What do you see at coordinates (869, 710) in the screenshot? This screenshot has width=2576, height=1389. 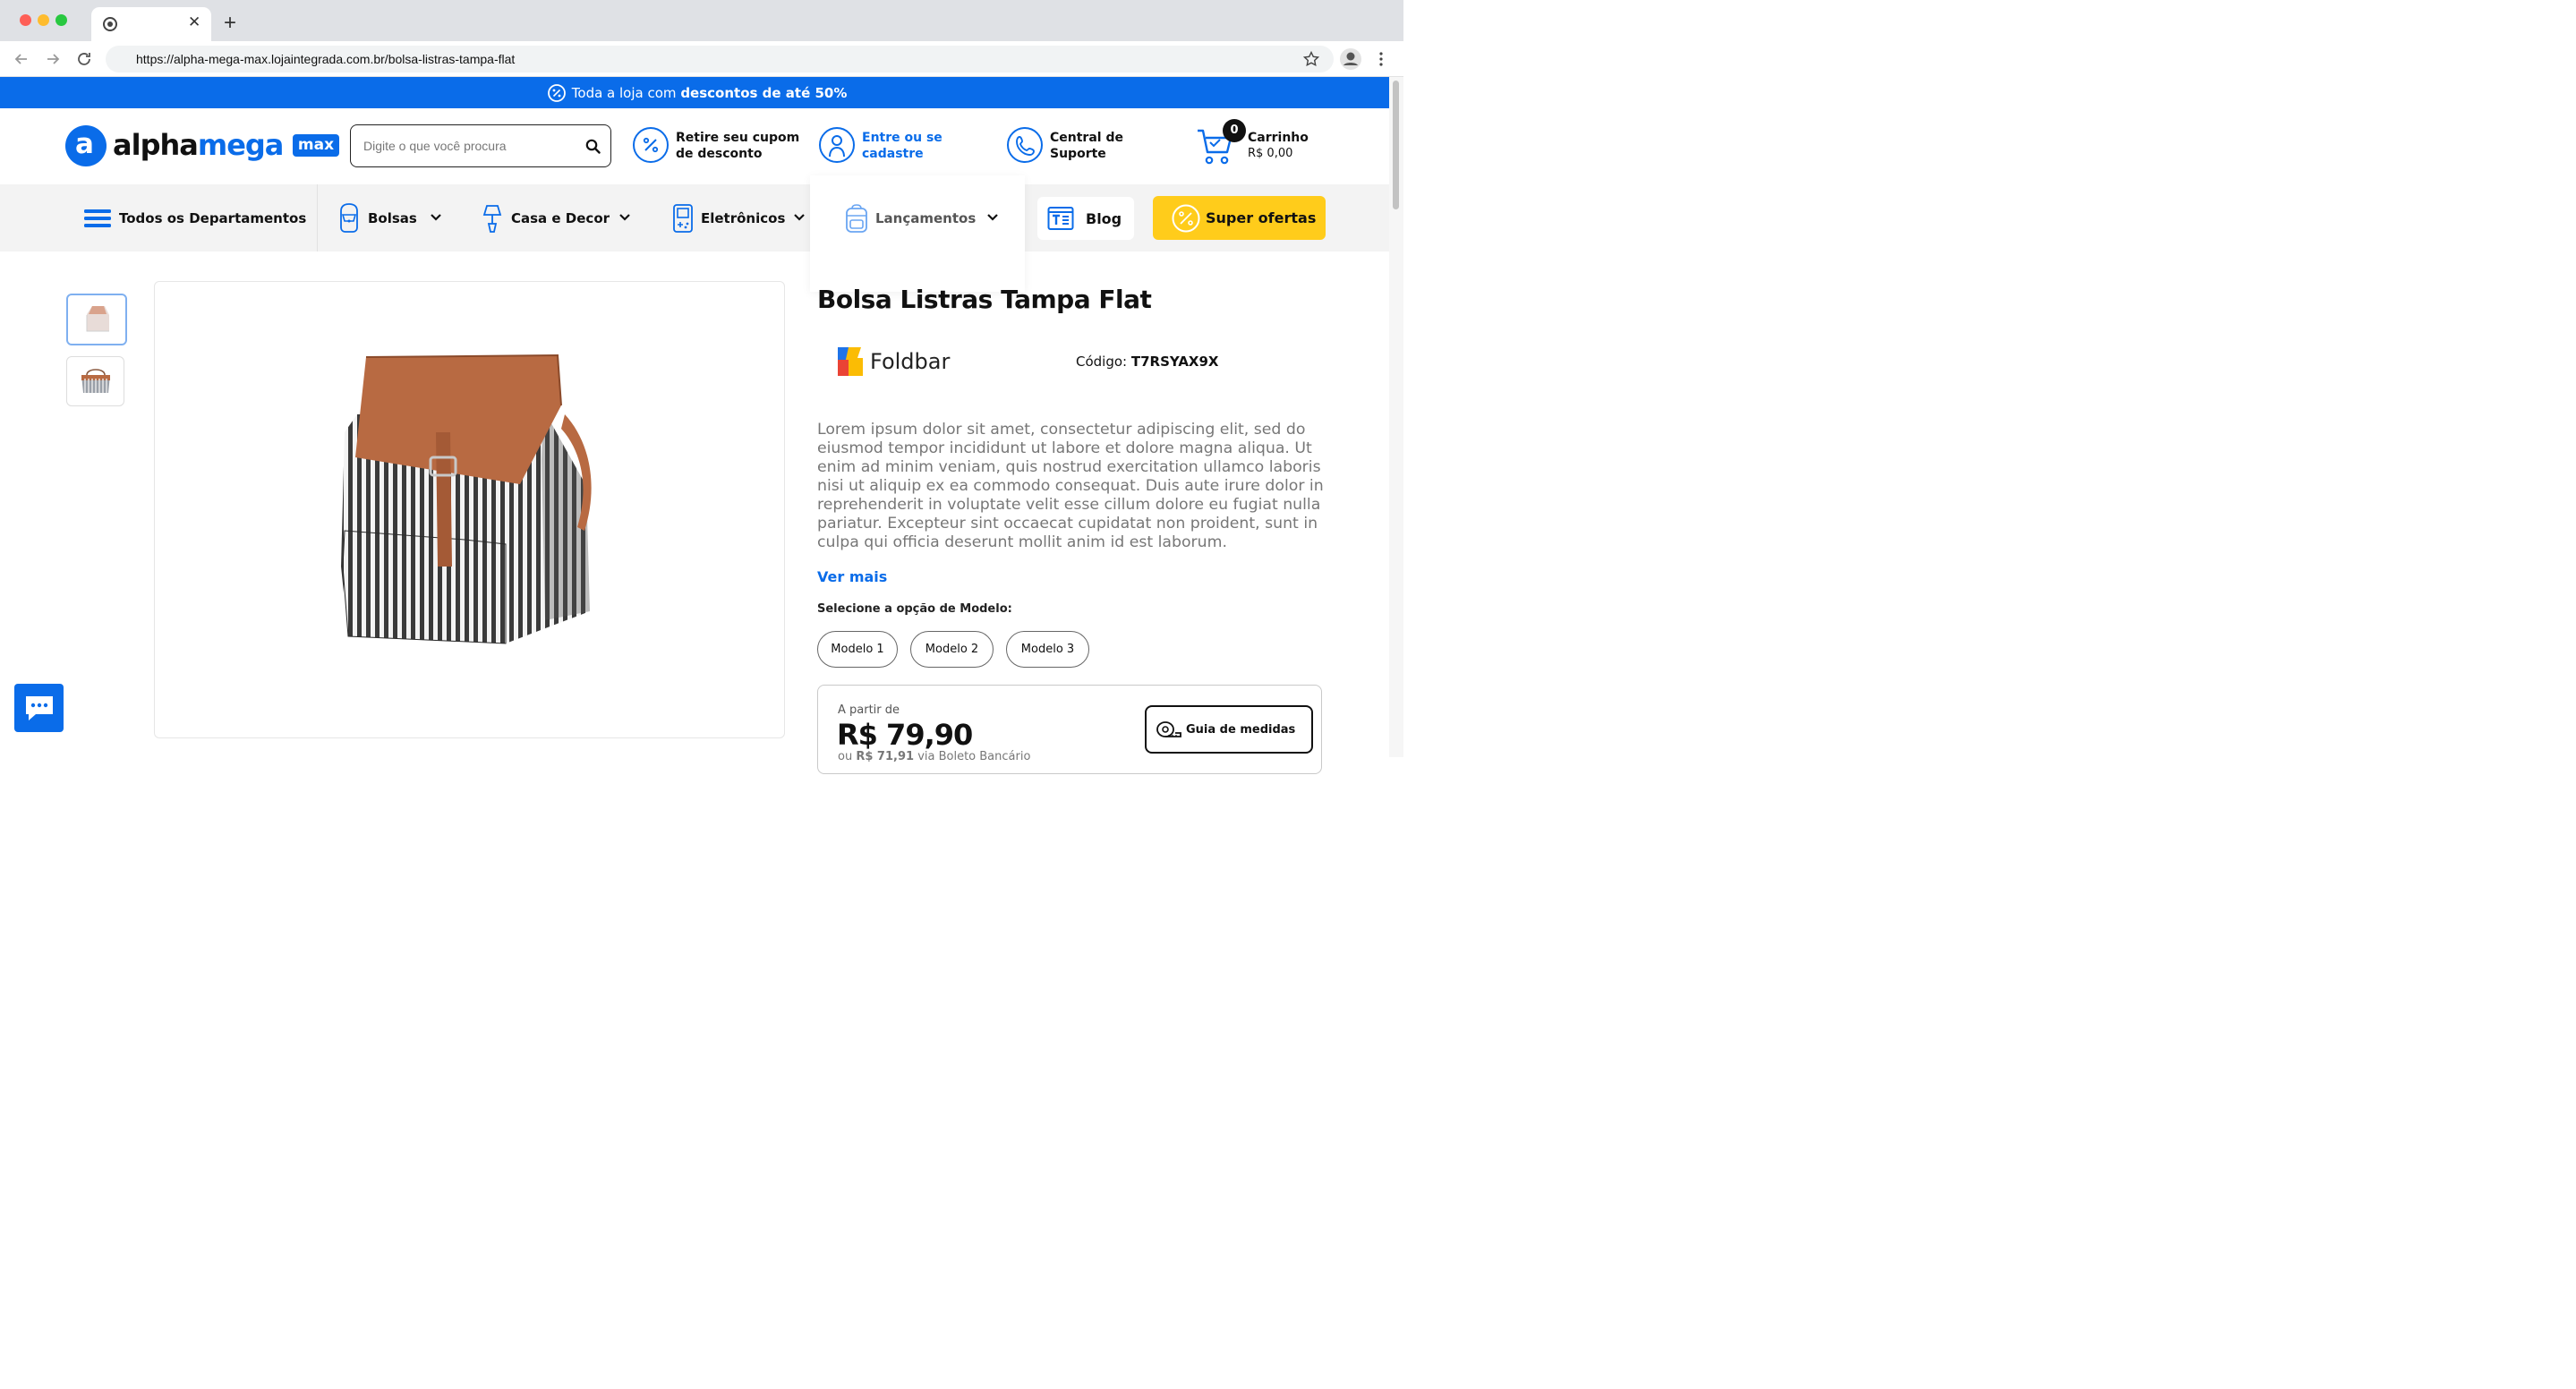 I see `price-from-label: A partir de` at bounding box center [869, 710].